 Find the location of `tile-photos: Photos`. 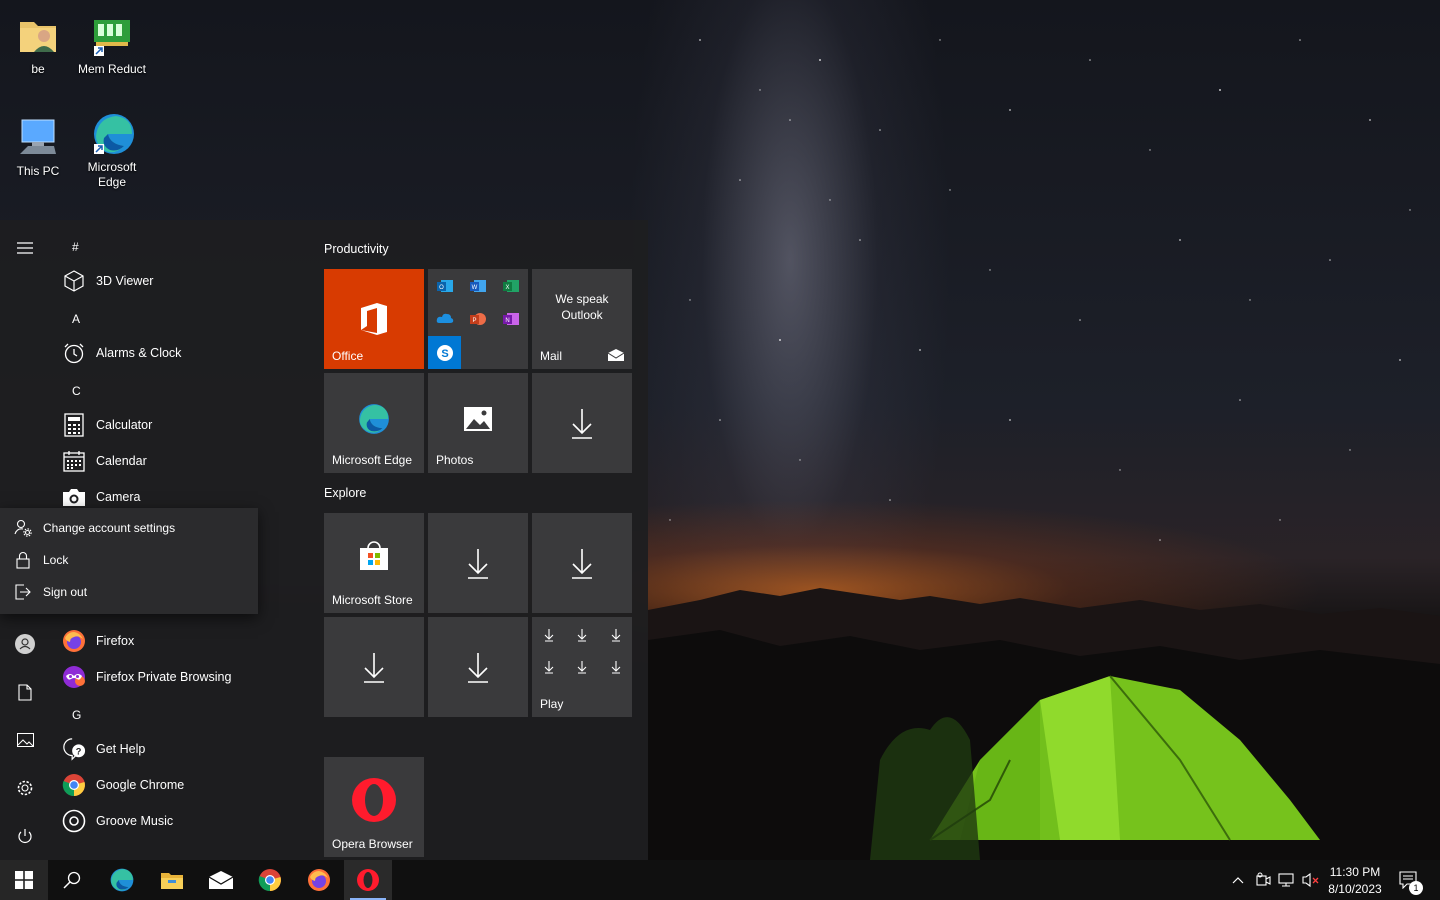

tile-photos: Photos is located at coordinates (478, 423).